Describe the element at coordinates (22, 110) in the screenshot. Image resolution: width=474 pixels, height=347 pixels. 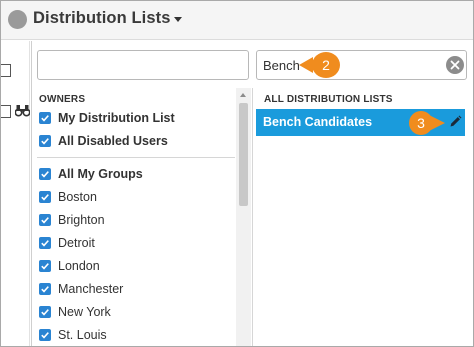
I see `binoculars-icon` at that location.